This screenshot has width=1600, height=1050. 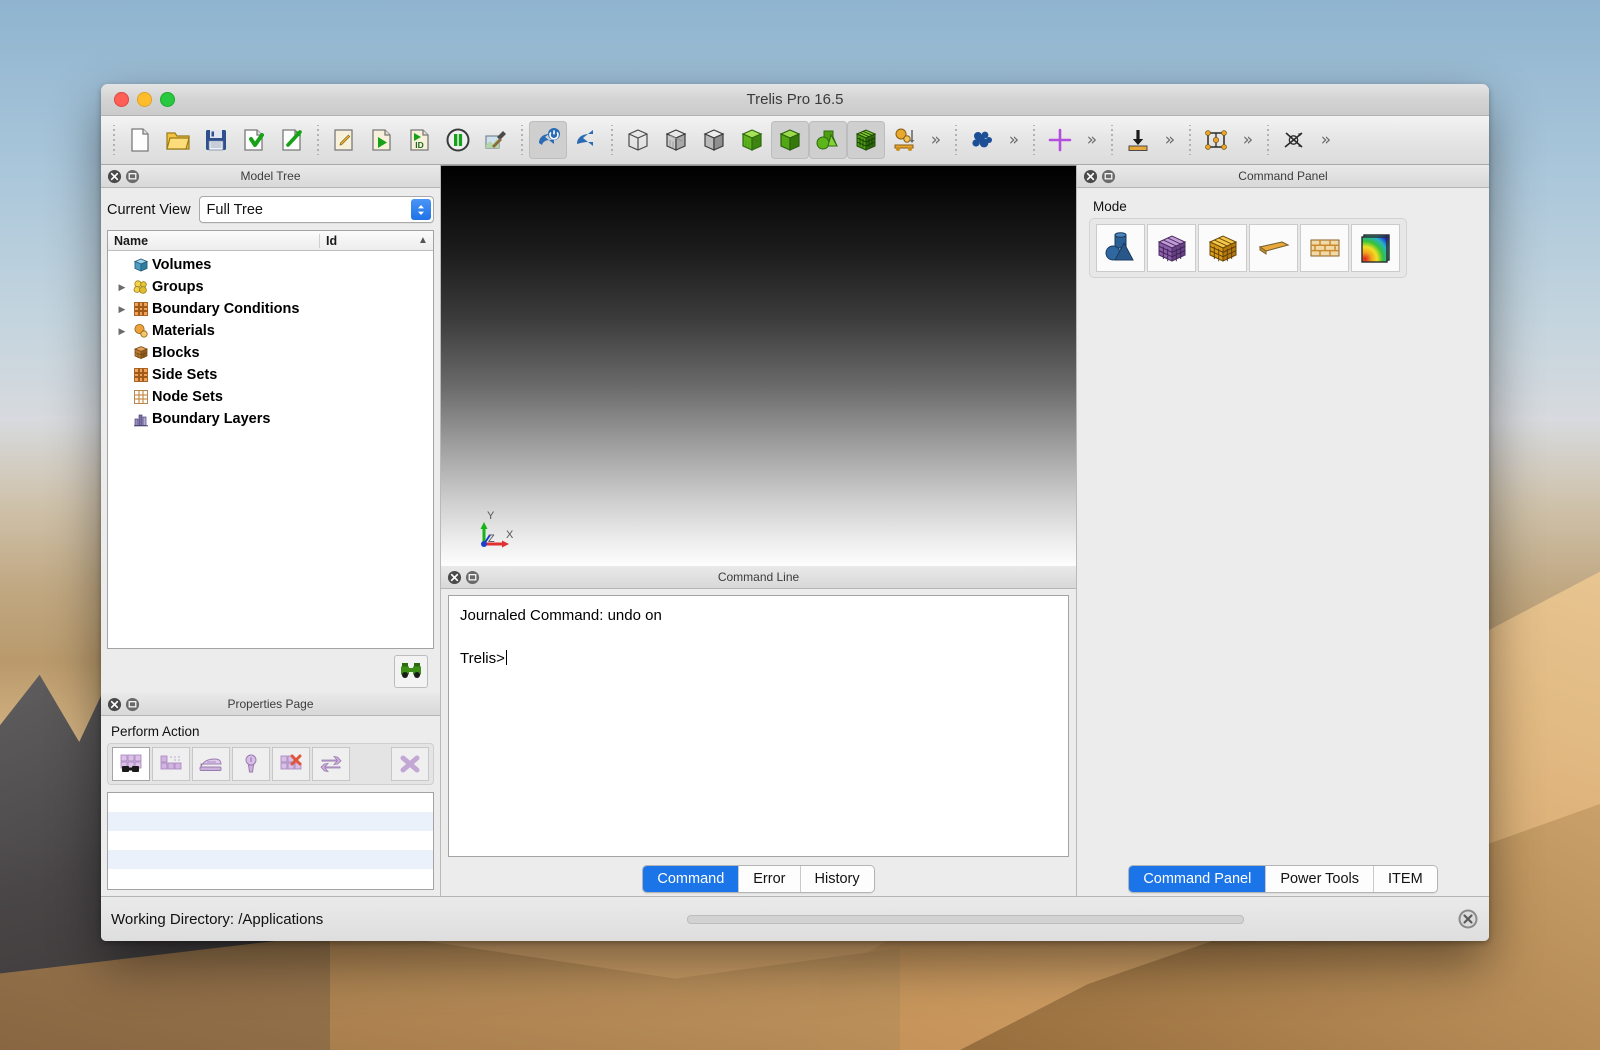 I want to click on command-panel-dock-buttons, so click(x=1099, y=176).